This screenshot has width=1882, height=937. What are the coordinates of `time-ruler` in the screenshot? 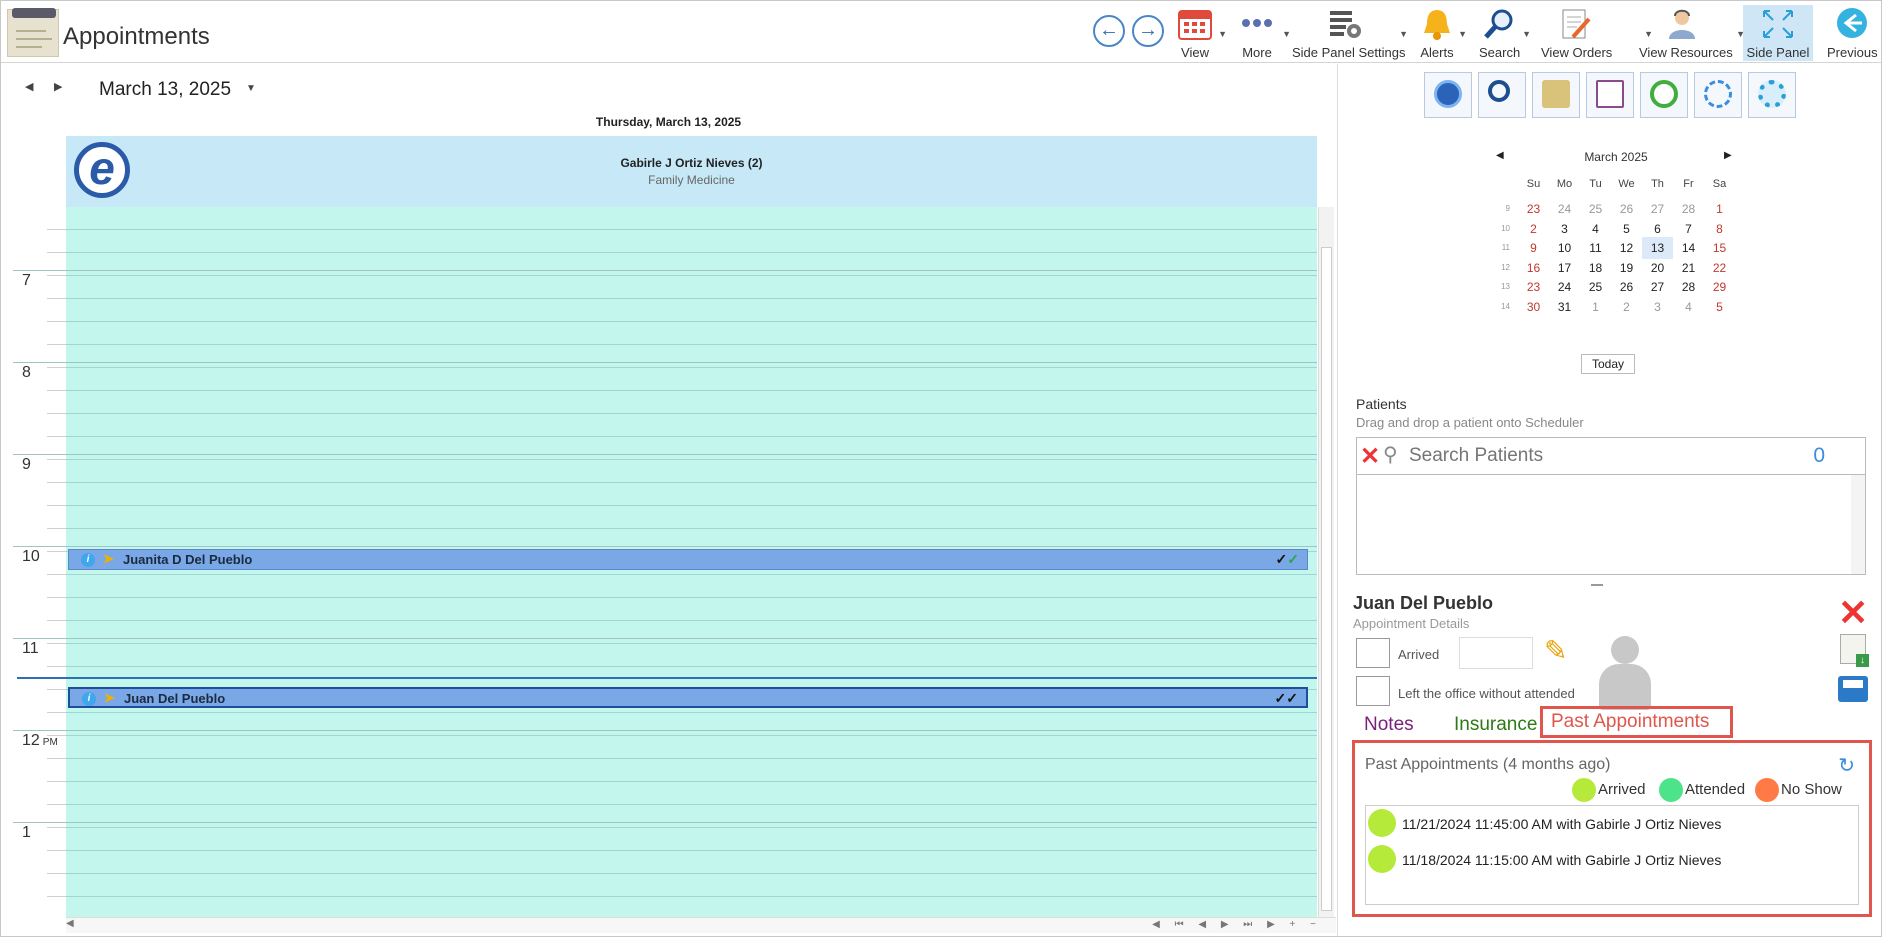 It's located at (56, 562).